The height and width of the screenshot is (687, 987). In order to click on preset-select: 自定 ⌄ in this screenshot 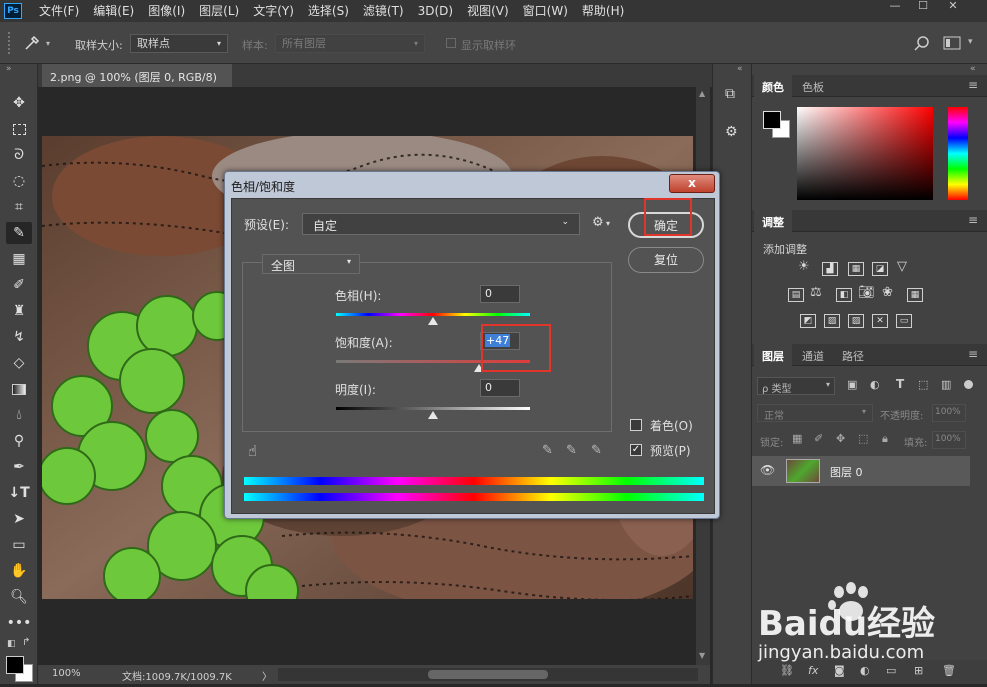, I will do `click(441, 224)`.